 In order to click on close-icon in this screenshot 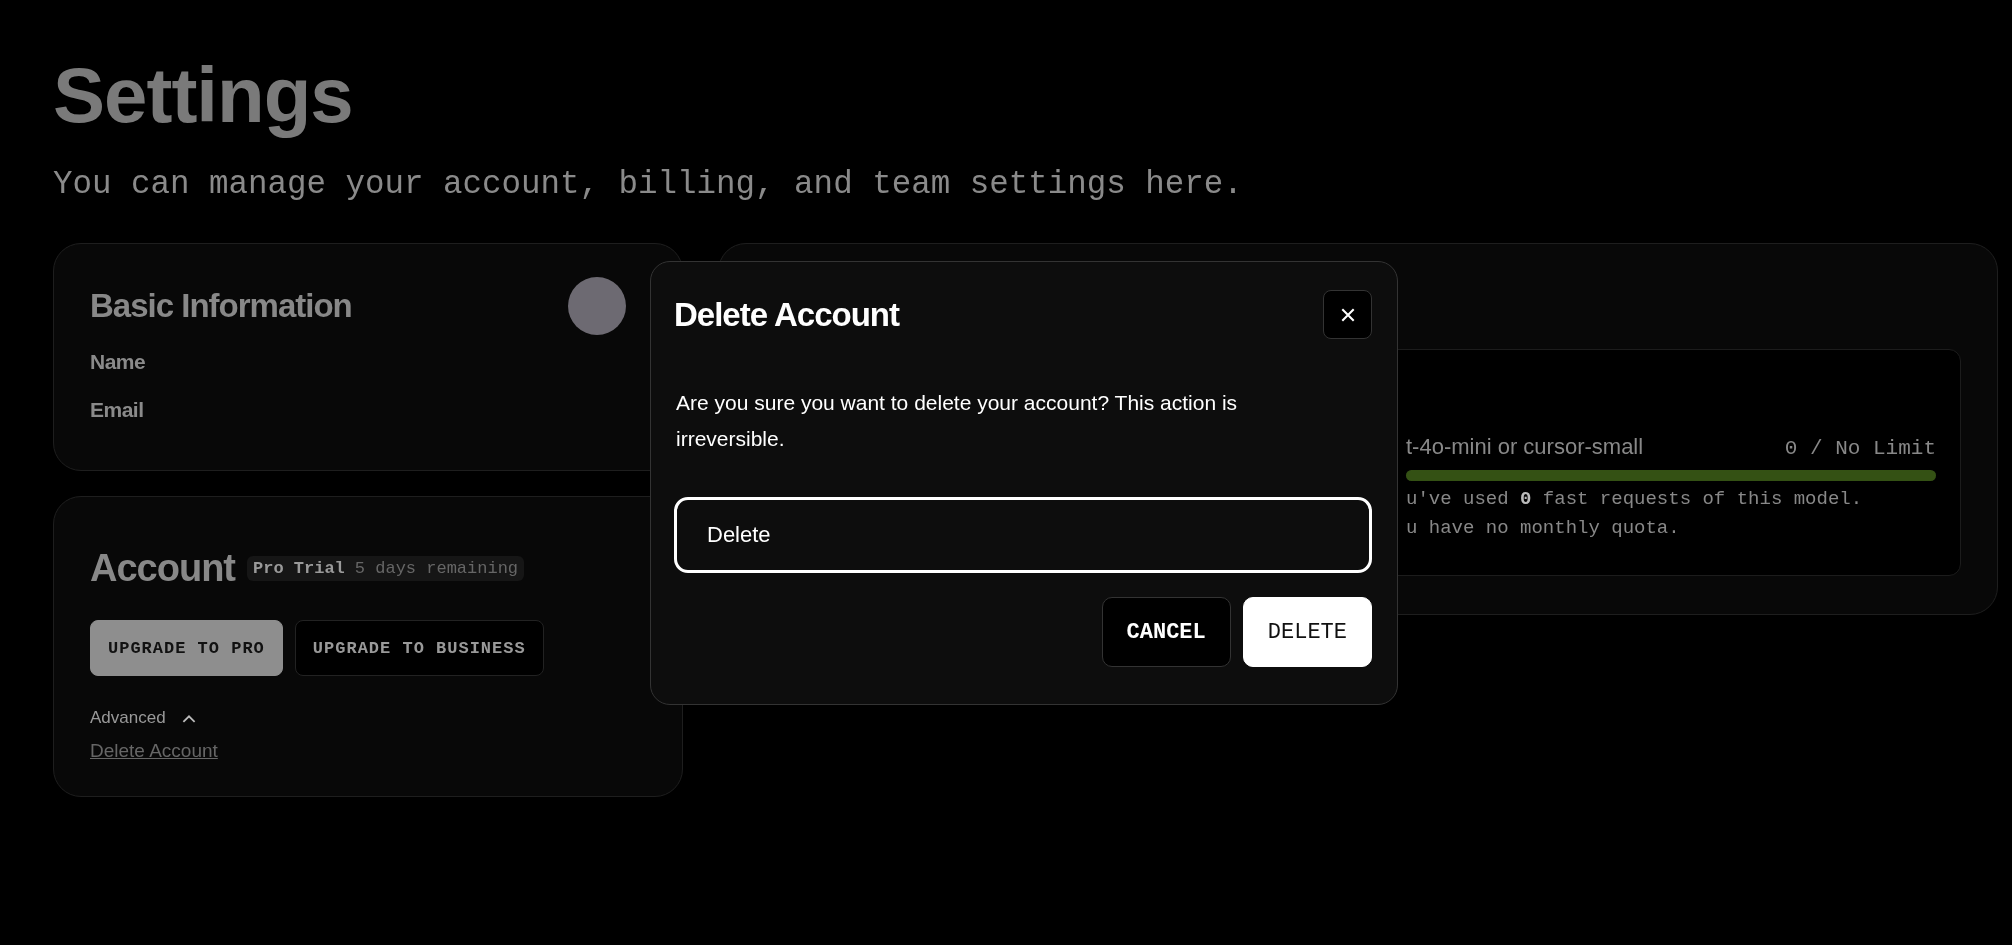, I will do `click(1347, 314)`.